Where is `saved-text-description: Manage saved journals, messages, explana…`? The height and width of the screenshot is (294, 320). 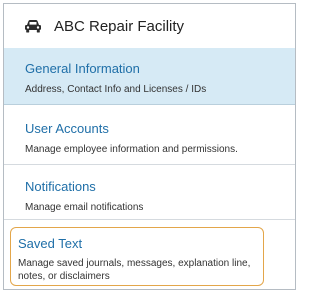
saved-text-description: Manage saved journals, messages, explana… is located at coordinates (134, 270).